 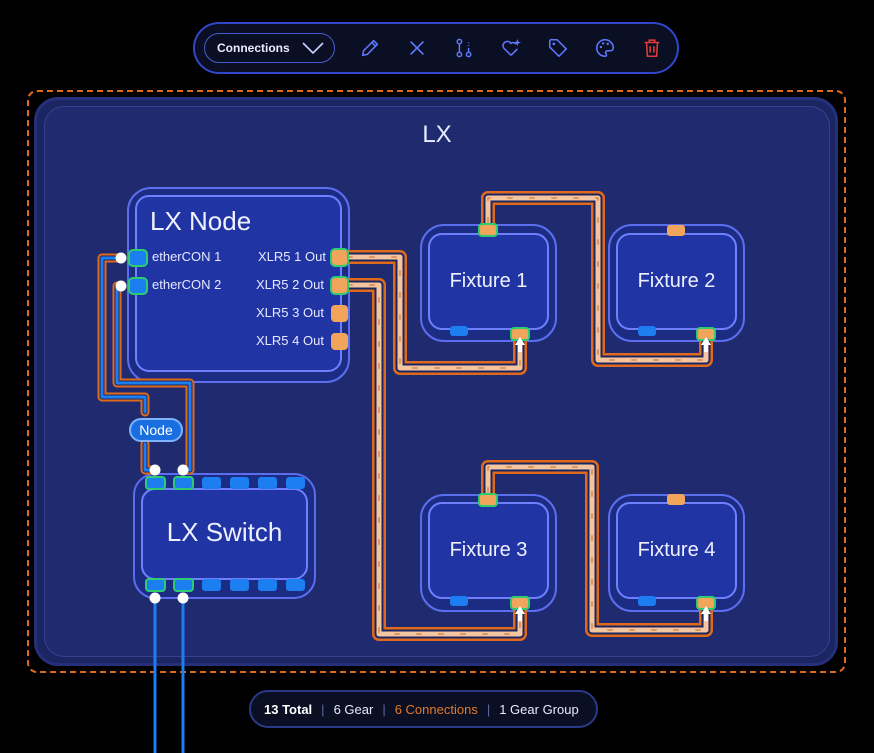 What do you see at coordinates (339, 257) in the screenshot?
I see `port-xlr5-1-out` at bounding box center [339, 257].